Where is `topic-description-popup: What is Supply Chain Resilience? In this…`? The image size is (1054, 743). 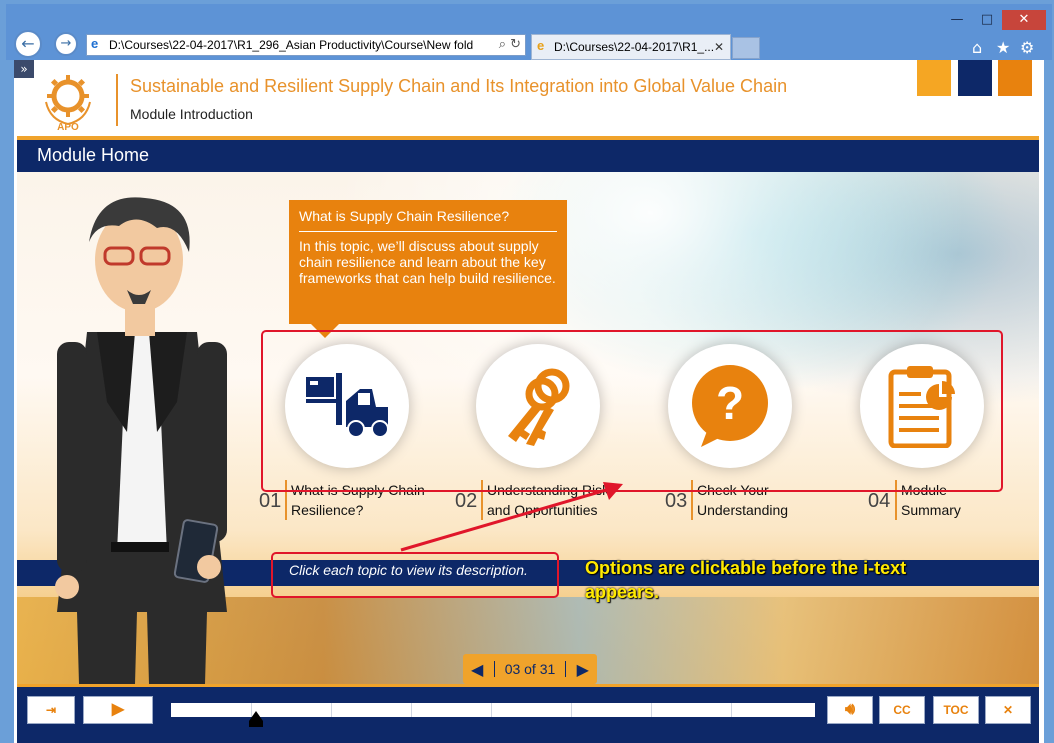
topic-description-popup: What is Supply Chain Resilience? In this… is located at coordinates (428, 269).